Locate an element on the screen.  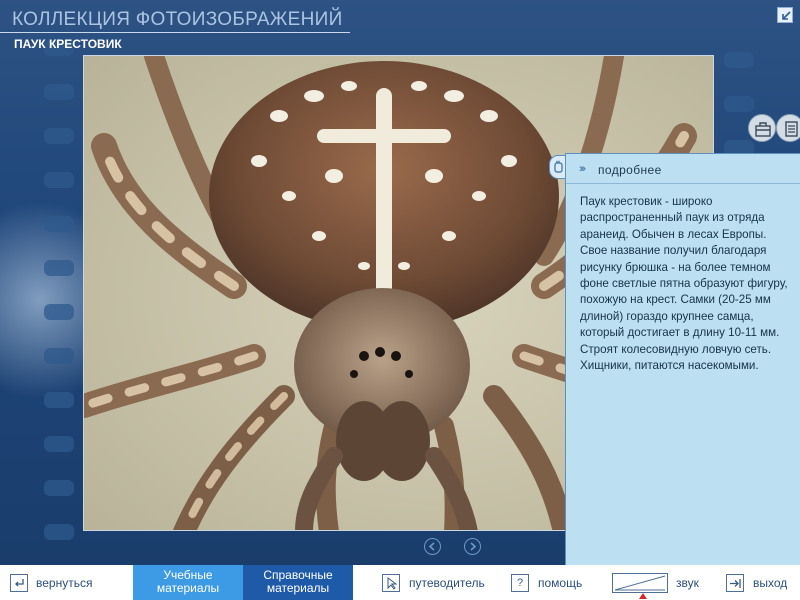
back-button: вернуться is located at coordinates (55, 582).